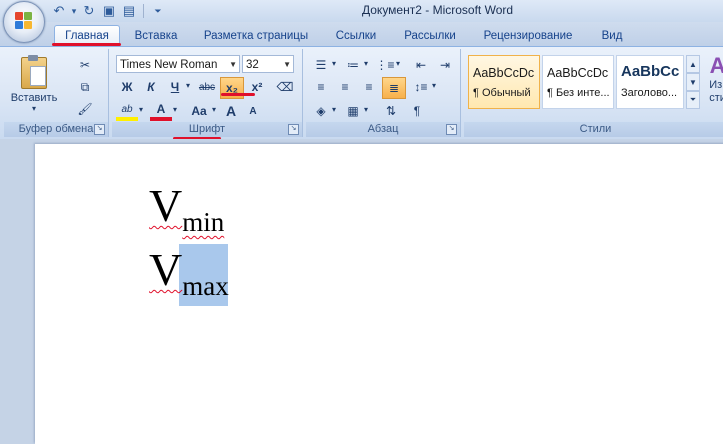  I want to click on change-case-button: Aa, so click(199, 111).